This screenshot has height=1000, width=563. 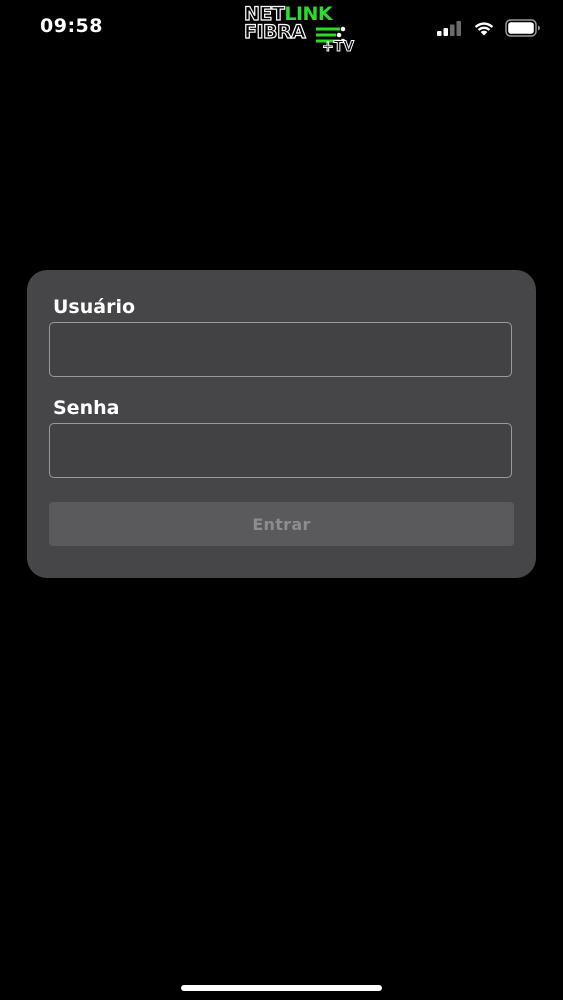 What do you see at coordinates (281, 988) in the screenshot?
I see `home-indicator` at bounding box center [281, 988].